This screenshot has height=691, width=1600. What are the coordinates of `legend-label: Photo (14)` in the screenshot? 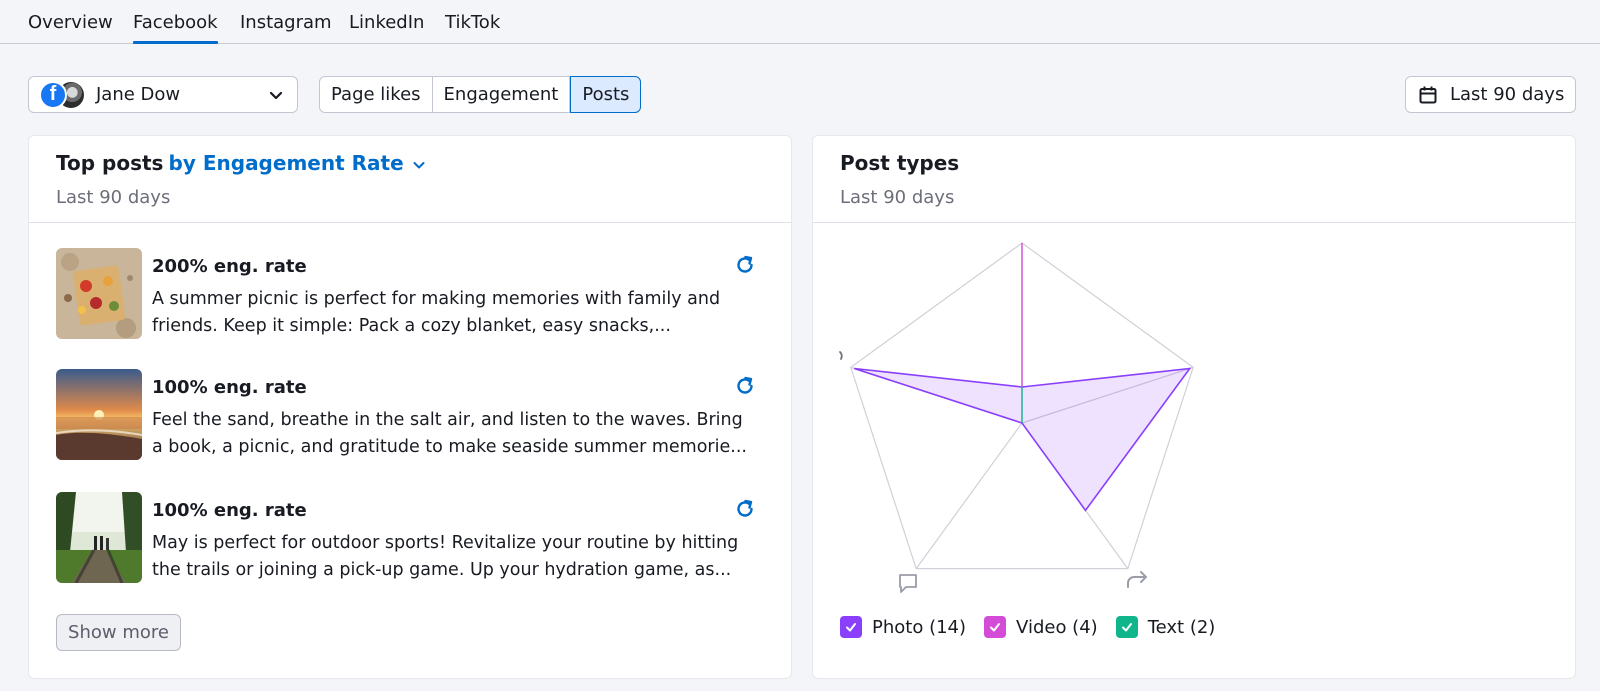 It's located at (919, 627).